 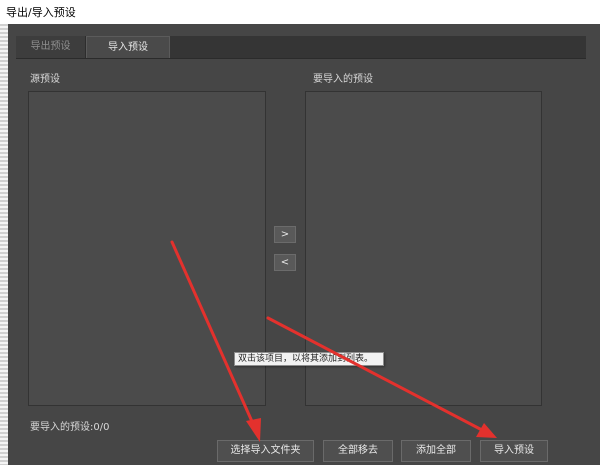 I want to click on window-title: 导出/导入预设, so click(x=41, y=12).